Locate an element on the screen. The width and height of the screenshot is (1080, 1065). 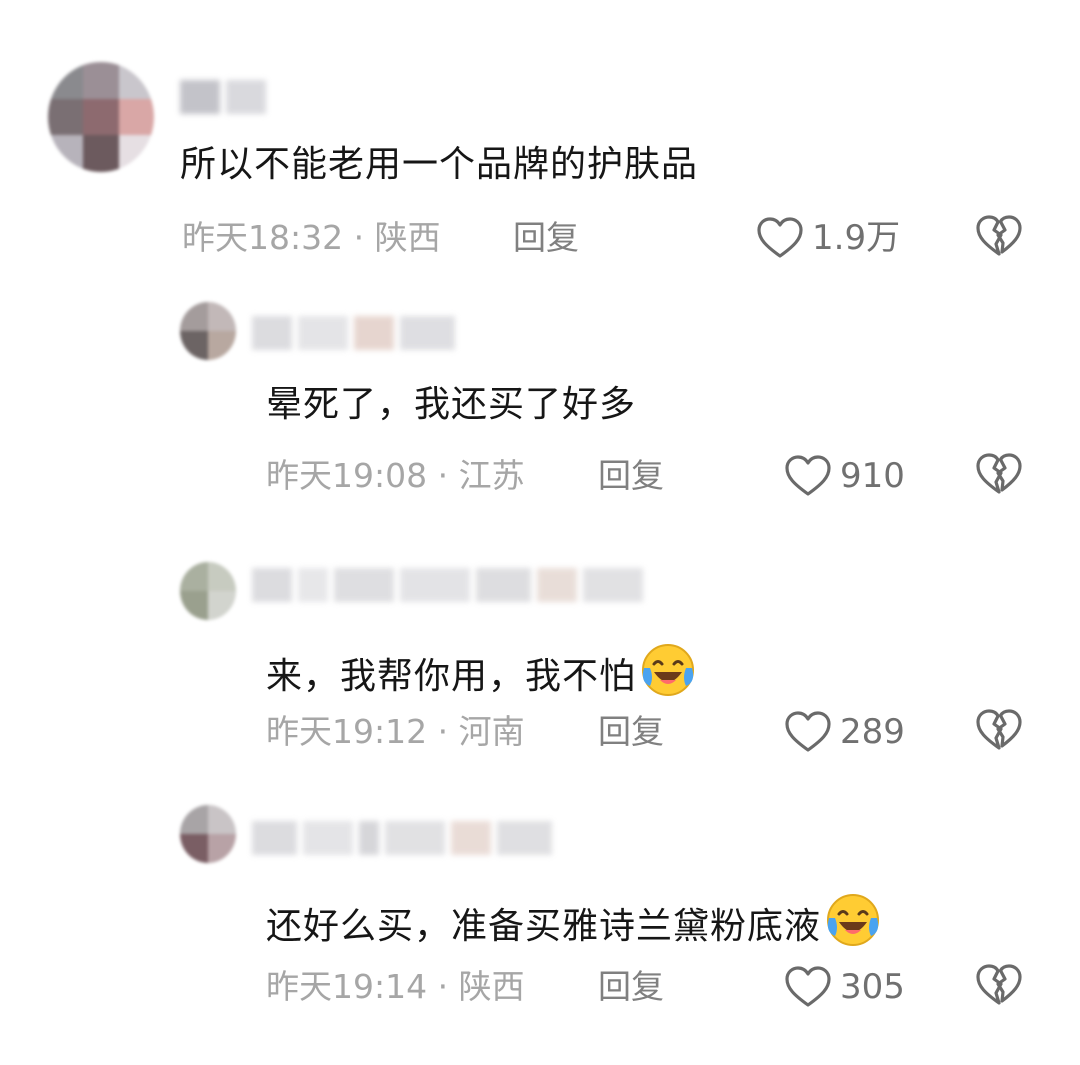
comment-text: 来，我帮你用，我不怕 is located at coordinates (481, 670).